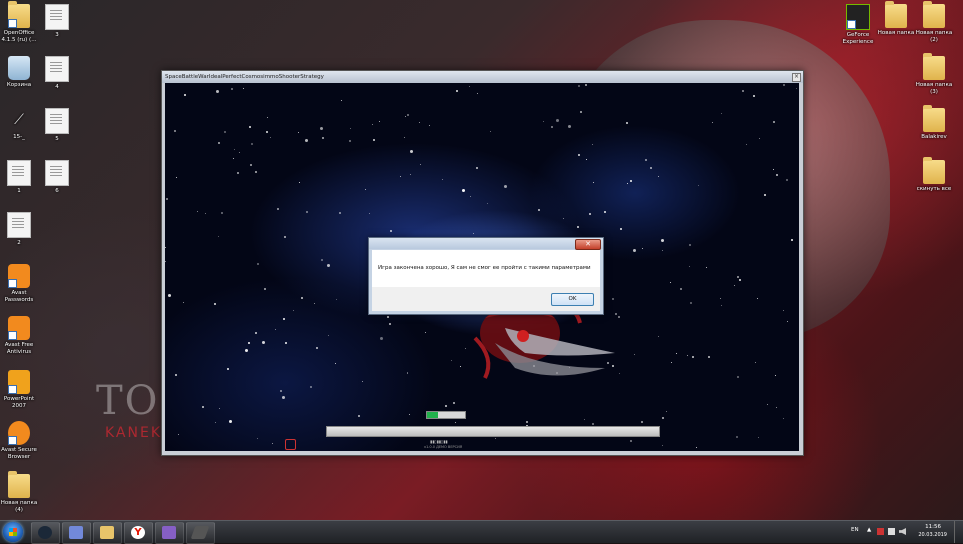 This screenshot has height=544, width=963. I want to click on taskbar-app, so click(200, 533).